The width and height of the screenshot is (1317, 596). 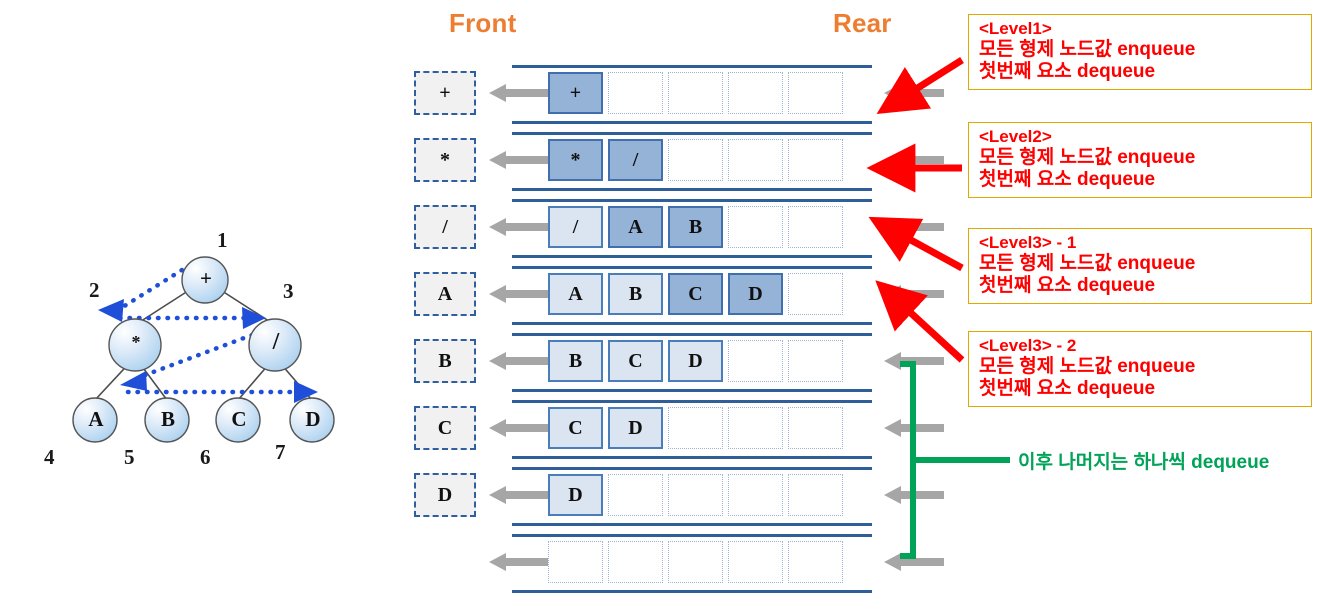 I want to click on level-note-title: <Level1>, so click(x=1015, y=28).